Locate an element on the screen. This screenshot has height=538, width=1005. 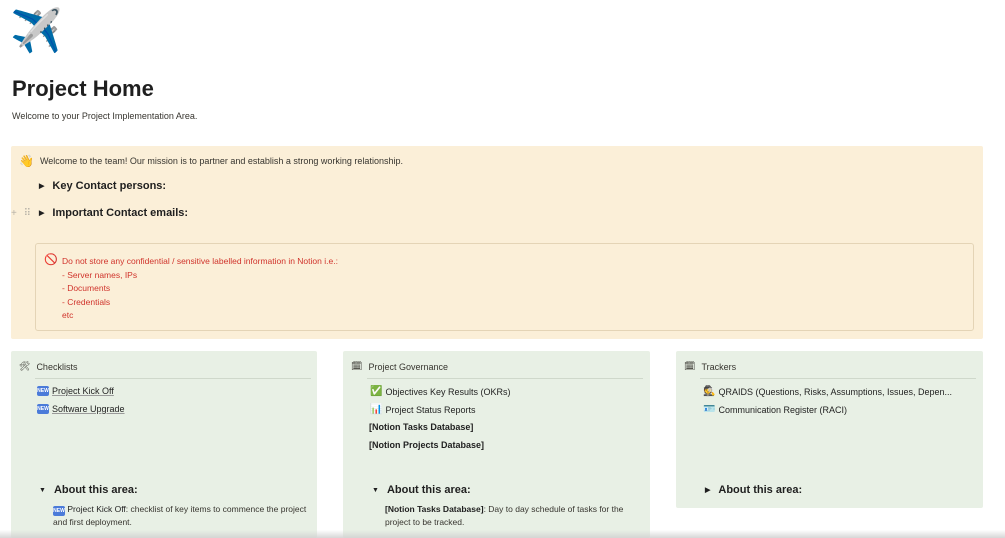
chart-icon: 📊 is located at coordinates (376, 409).